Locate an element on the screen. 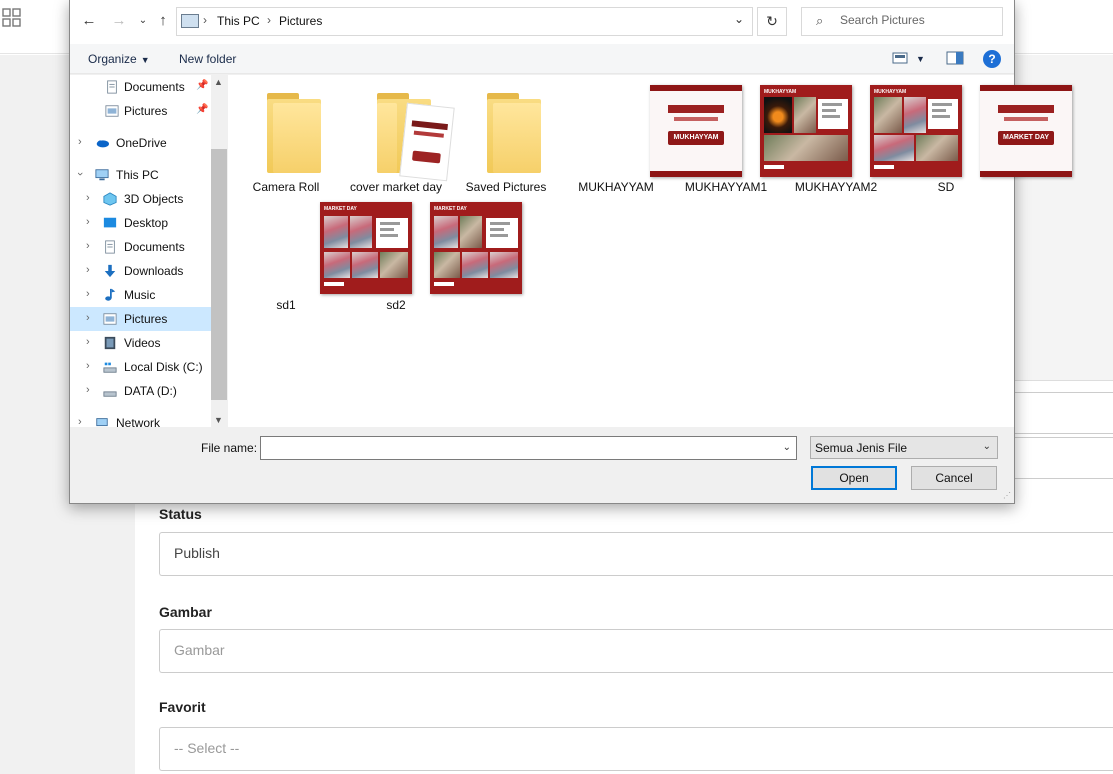 This screenshot has height=774, width=1113. organize-menu: Organize ▼ is located at coordinates (119, 59).